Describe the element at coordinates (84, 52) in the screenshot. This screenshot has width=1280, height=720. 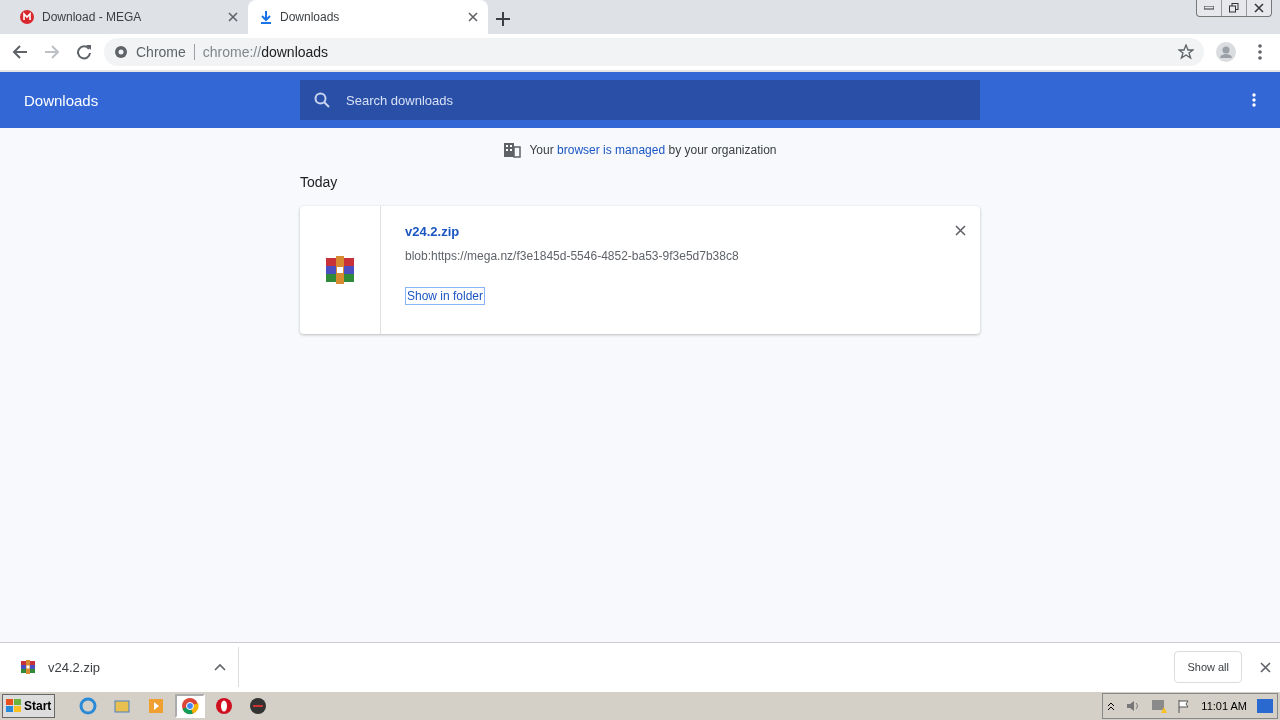
I see `reload-icon` at that location.